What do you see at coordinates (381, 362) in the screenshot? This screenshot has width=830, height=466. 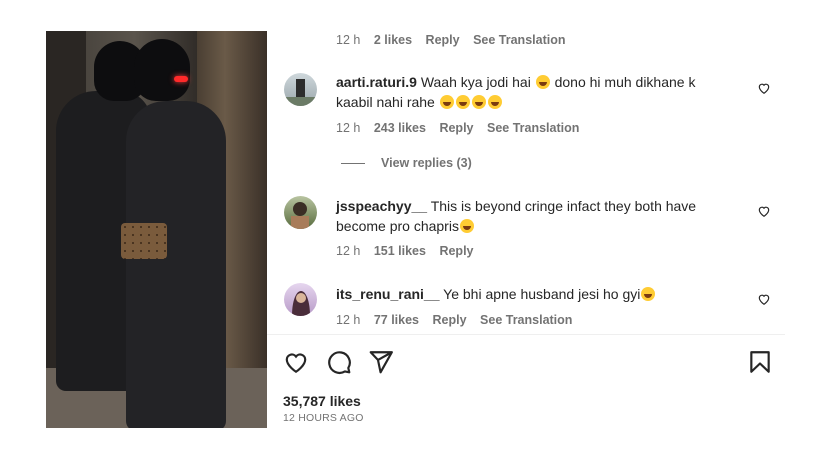 I see `share-icon` at bounding box center [381, 362].